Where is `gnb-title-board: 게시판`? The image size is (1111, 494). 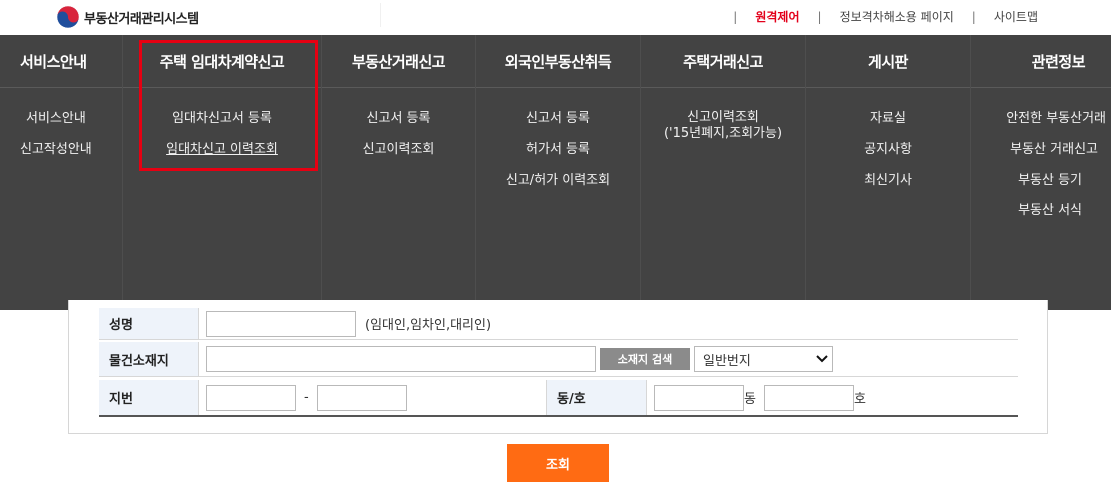
gnb-title-board: 게시판 is located at coordinates (888, 61).